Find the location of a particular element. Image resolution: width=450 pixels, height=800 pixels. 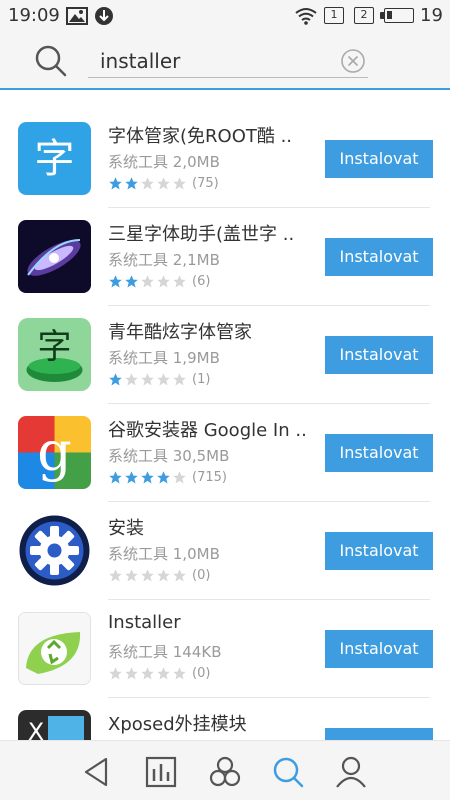

sim2-signal-icon: 2 is located at coordinates (364, 15).